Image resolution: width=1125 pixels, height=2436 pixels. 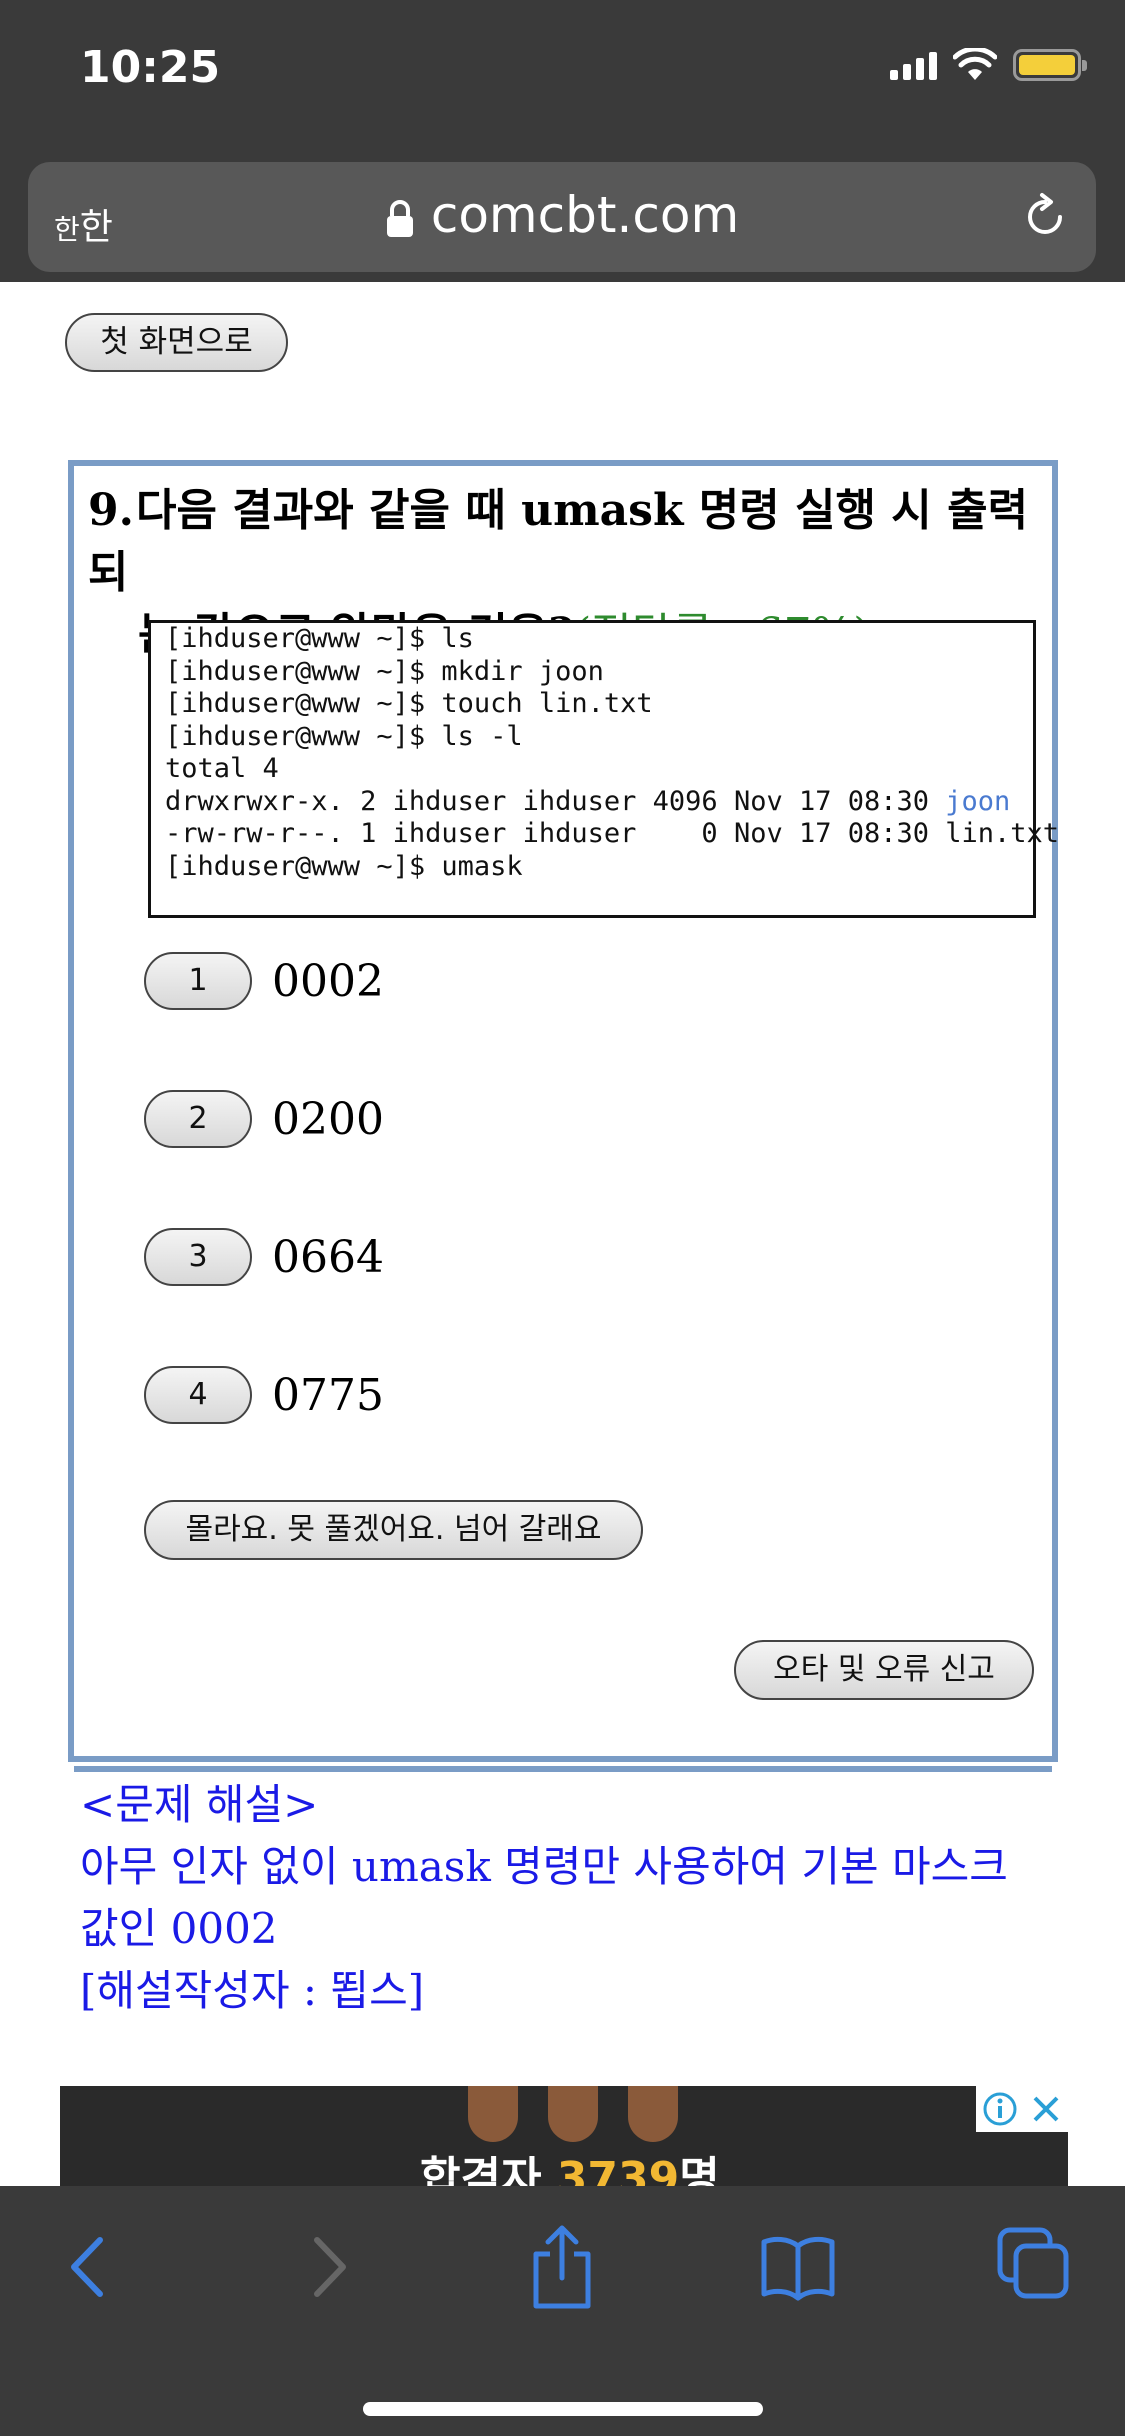 I want to click on terminal-line: [ihduser@www ~]$ ls -l, so click(x=344, y=736).